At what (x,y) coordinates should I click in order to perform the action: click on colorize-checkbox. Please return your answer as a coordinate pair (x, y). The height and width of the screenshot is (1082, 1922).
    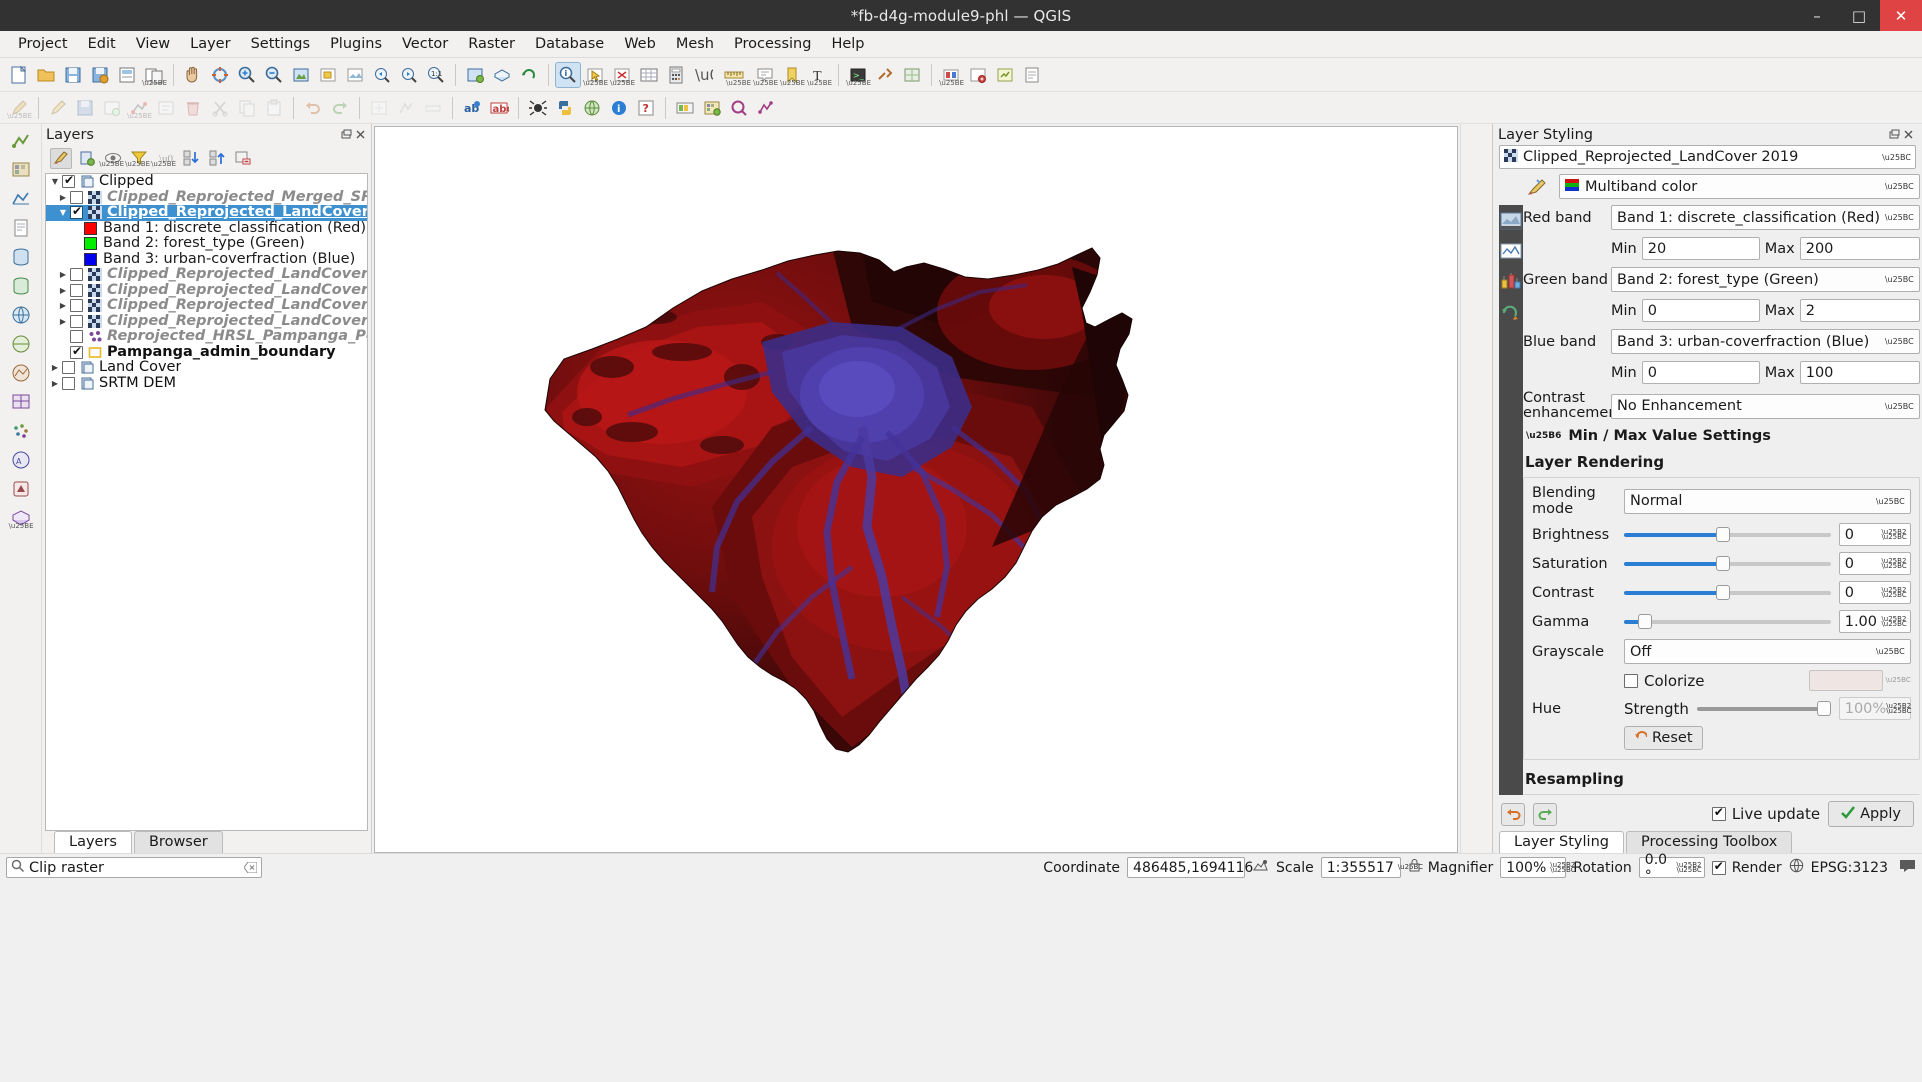
    Looking at the image, I should click on (1631, 680).